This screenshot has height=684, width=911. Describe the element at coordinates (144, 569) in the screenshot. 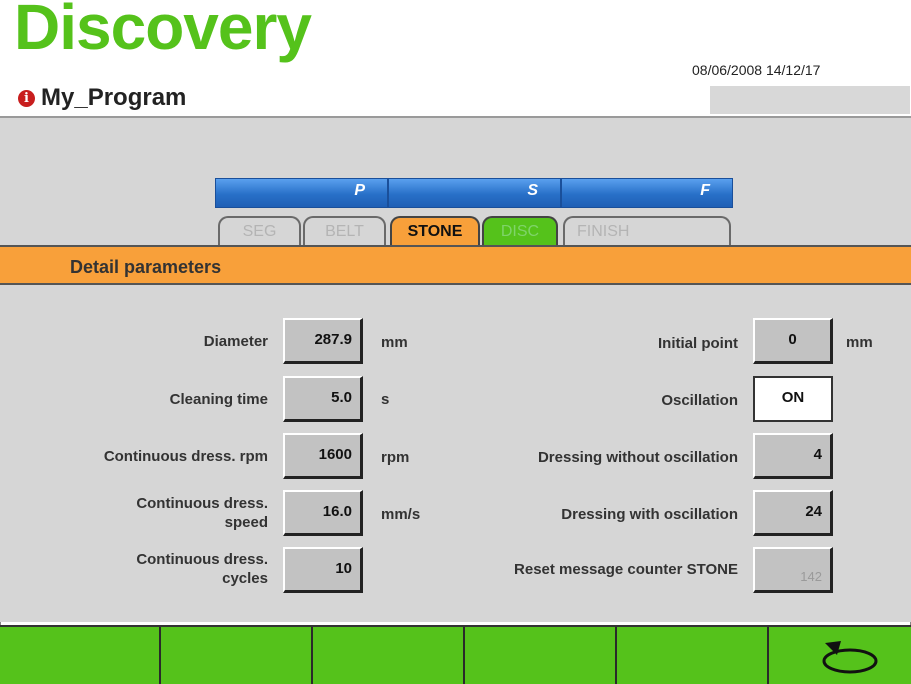

I see `param-label-continuous-dress-cycles: Continuous dress. cycles` at that location.